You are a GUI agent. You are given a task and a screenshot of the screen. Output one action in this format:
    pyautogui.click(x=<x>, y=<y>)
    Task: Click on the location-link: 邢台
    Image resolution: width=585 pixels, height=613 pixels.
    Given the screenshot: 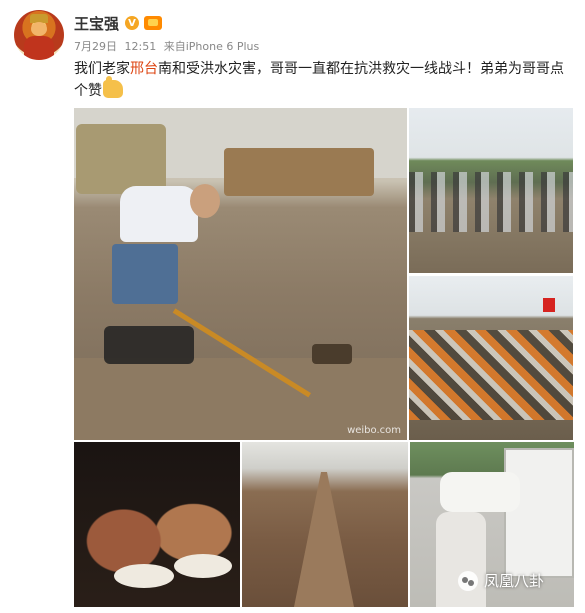 What is the action you would take?
    pyautogui.click(x=144, y=69)
    